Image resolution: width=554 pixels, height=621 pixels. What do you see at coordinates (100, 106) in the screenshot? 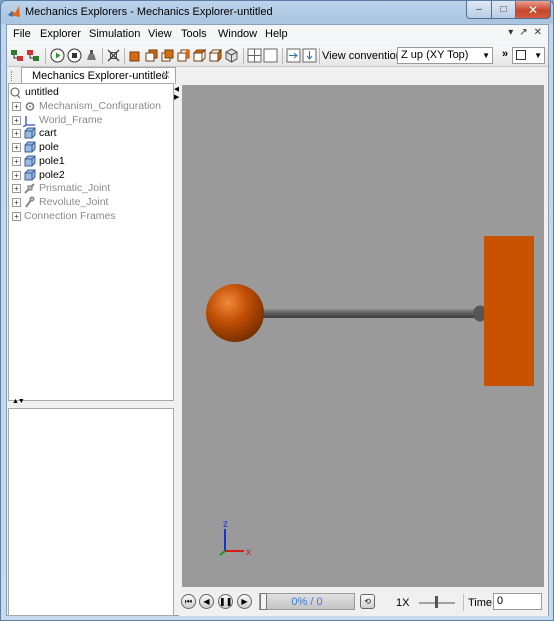
I see `tree-item-label: Mechanism_Configuration` at bounding box center [100, 106].